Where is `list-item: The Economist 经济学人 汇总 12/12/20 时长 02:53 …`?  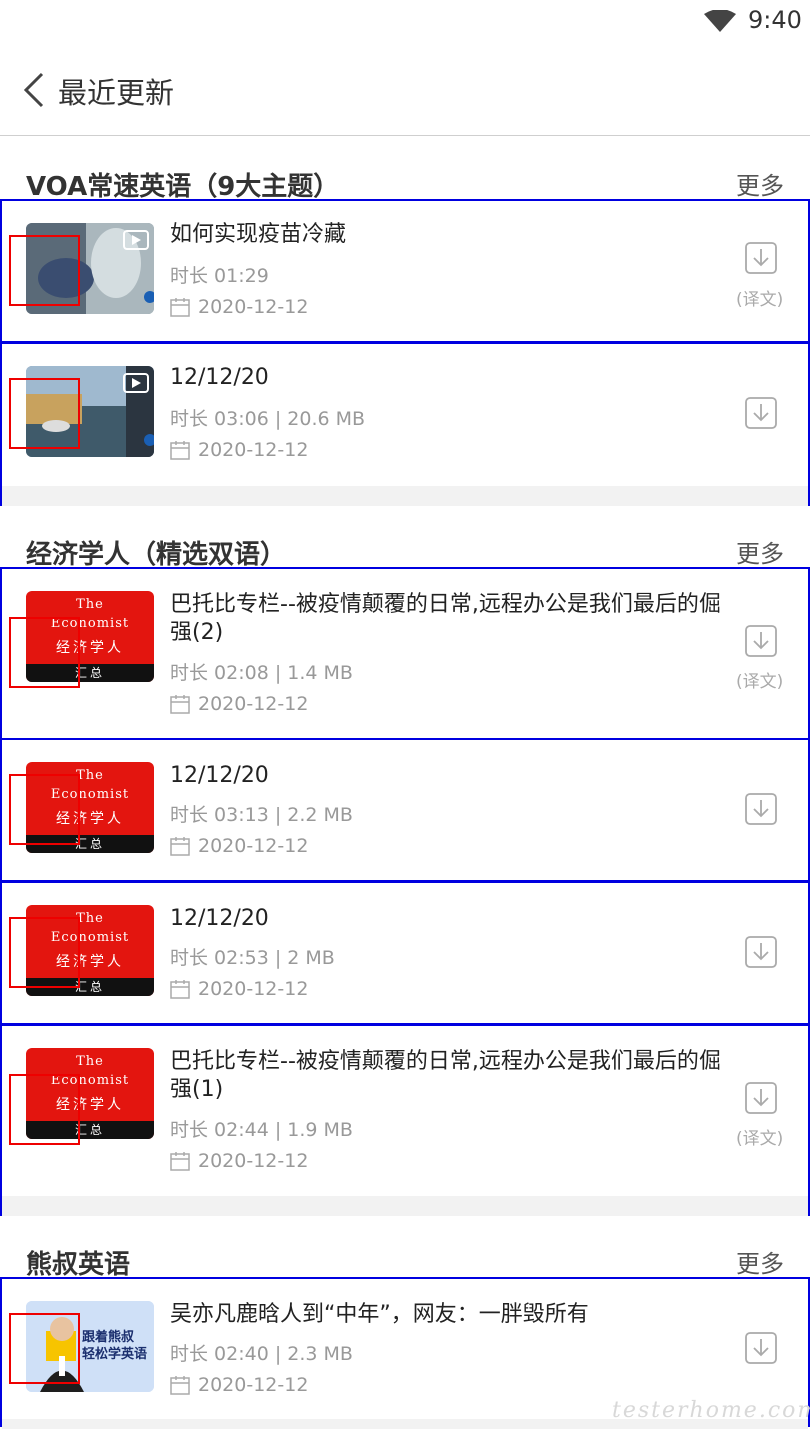
list-item: The Economist 经济学人 汇总 12/12/20 时长 02:53 … is located at coordinates (405, 953).